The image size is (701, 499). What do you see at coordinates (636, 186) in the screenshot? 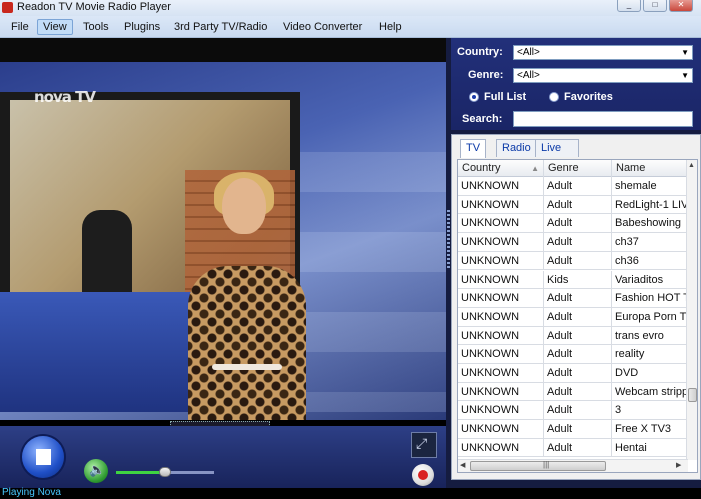
I see `cell-name: shemale` at bounding box center [636, 186].